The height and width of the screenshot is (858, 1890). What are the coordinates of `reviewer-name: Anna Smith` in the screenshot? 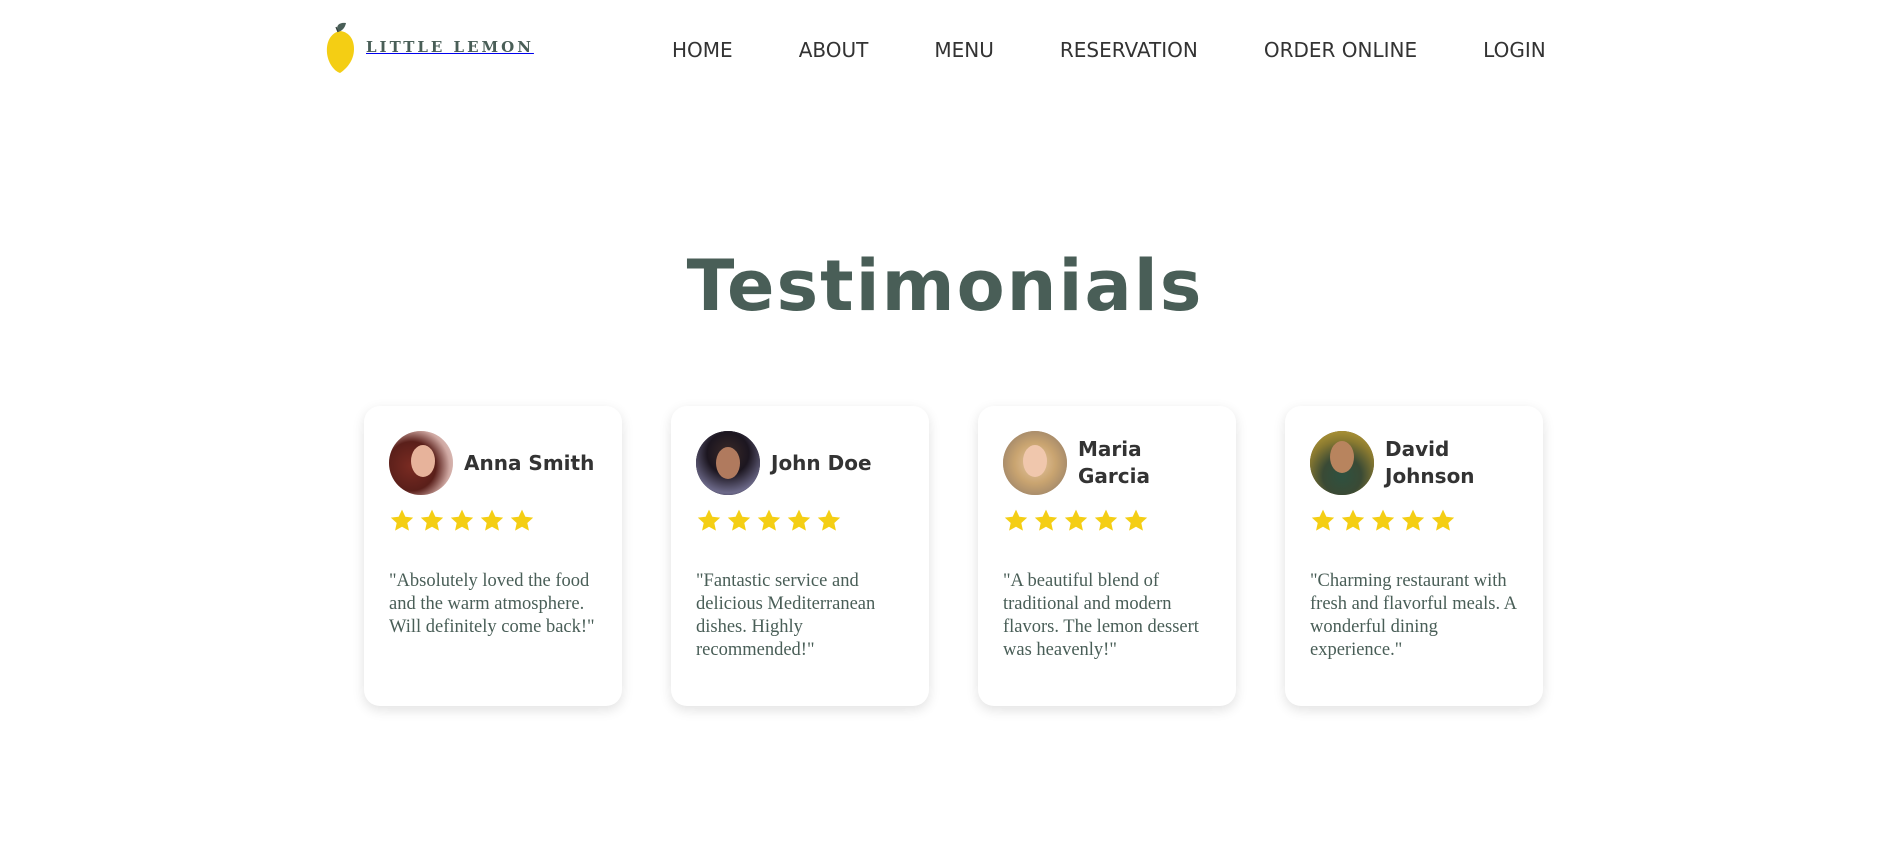 It's located at (529, 462).